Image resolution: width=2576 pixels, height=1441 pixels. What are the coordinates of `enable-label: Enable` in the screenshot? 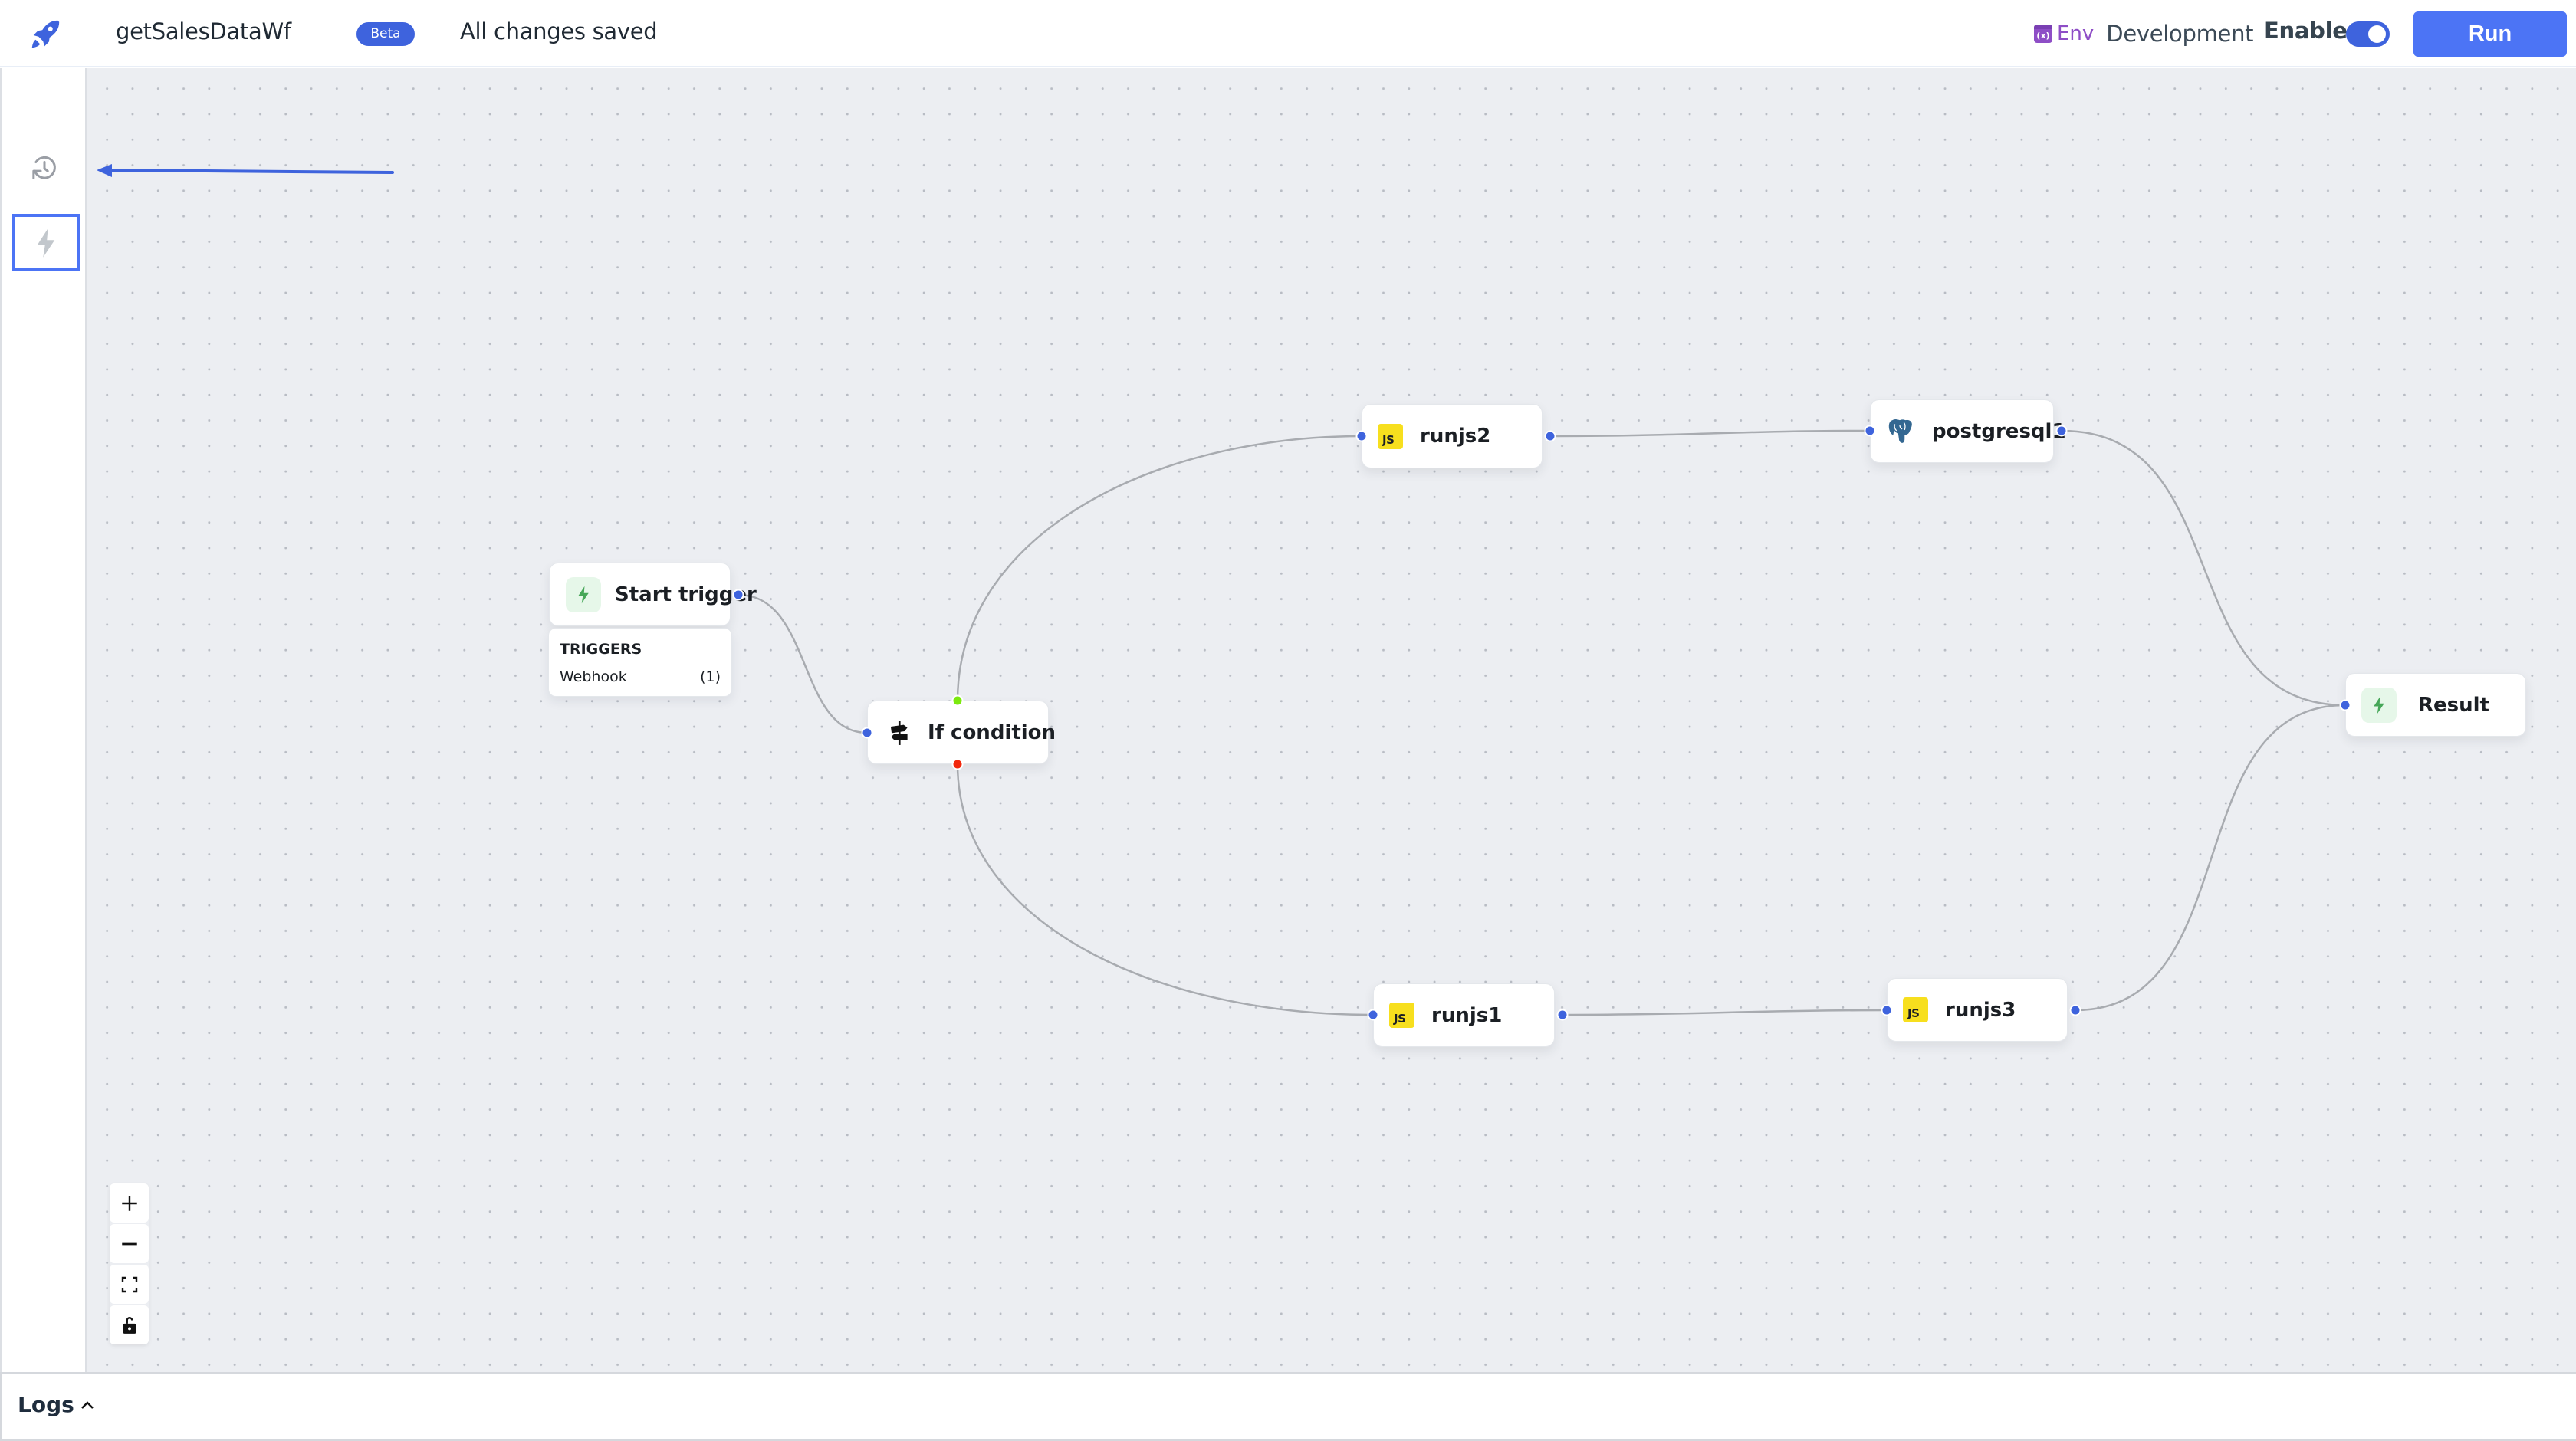 It's located at (2306, 31).